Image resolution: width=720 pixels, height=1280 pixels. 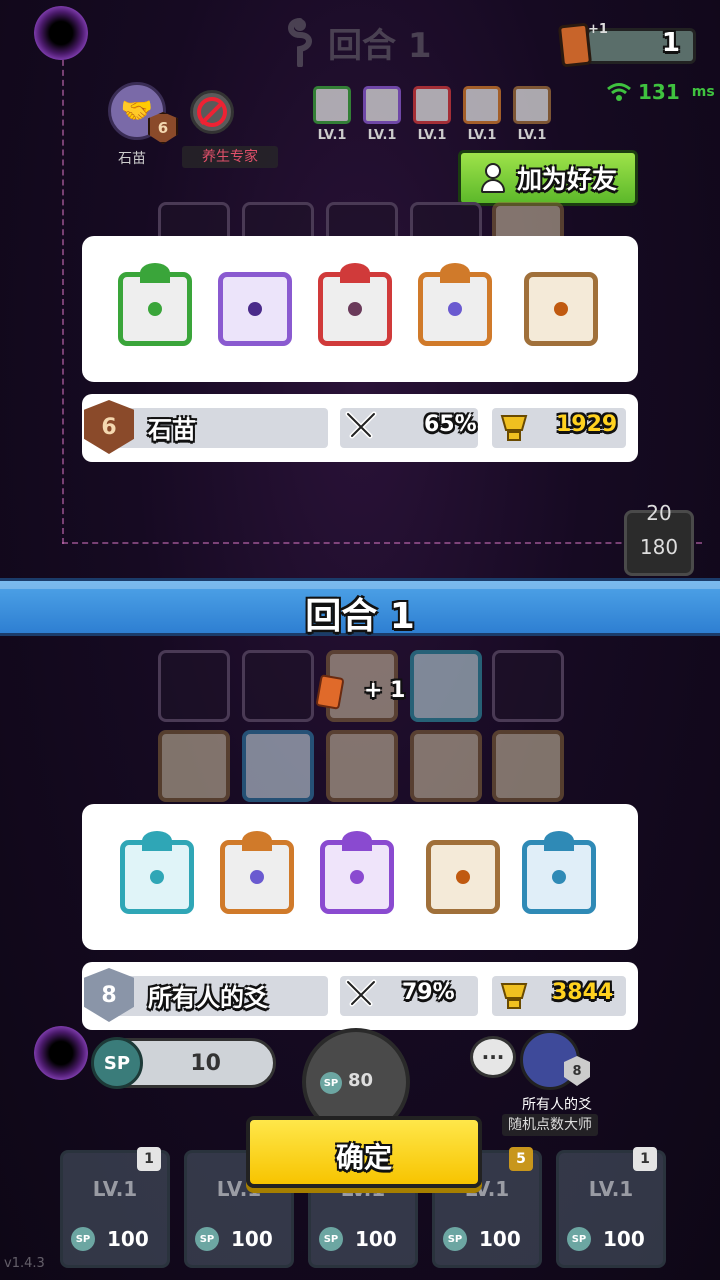 I want to click on opponent-winrate: 65%, so click(x=450, y=424).